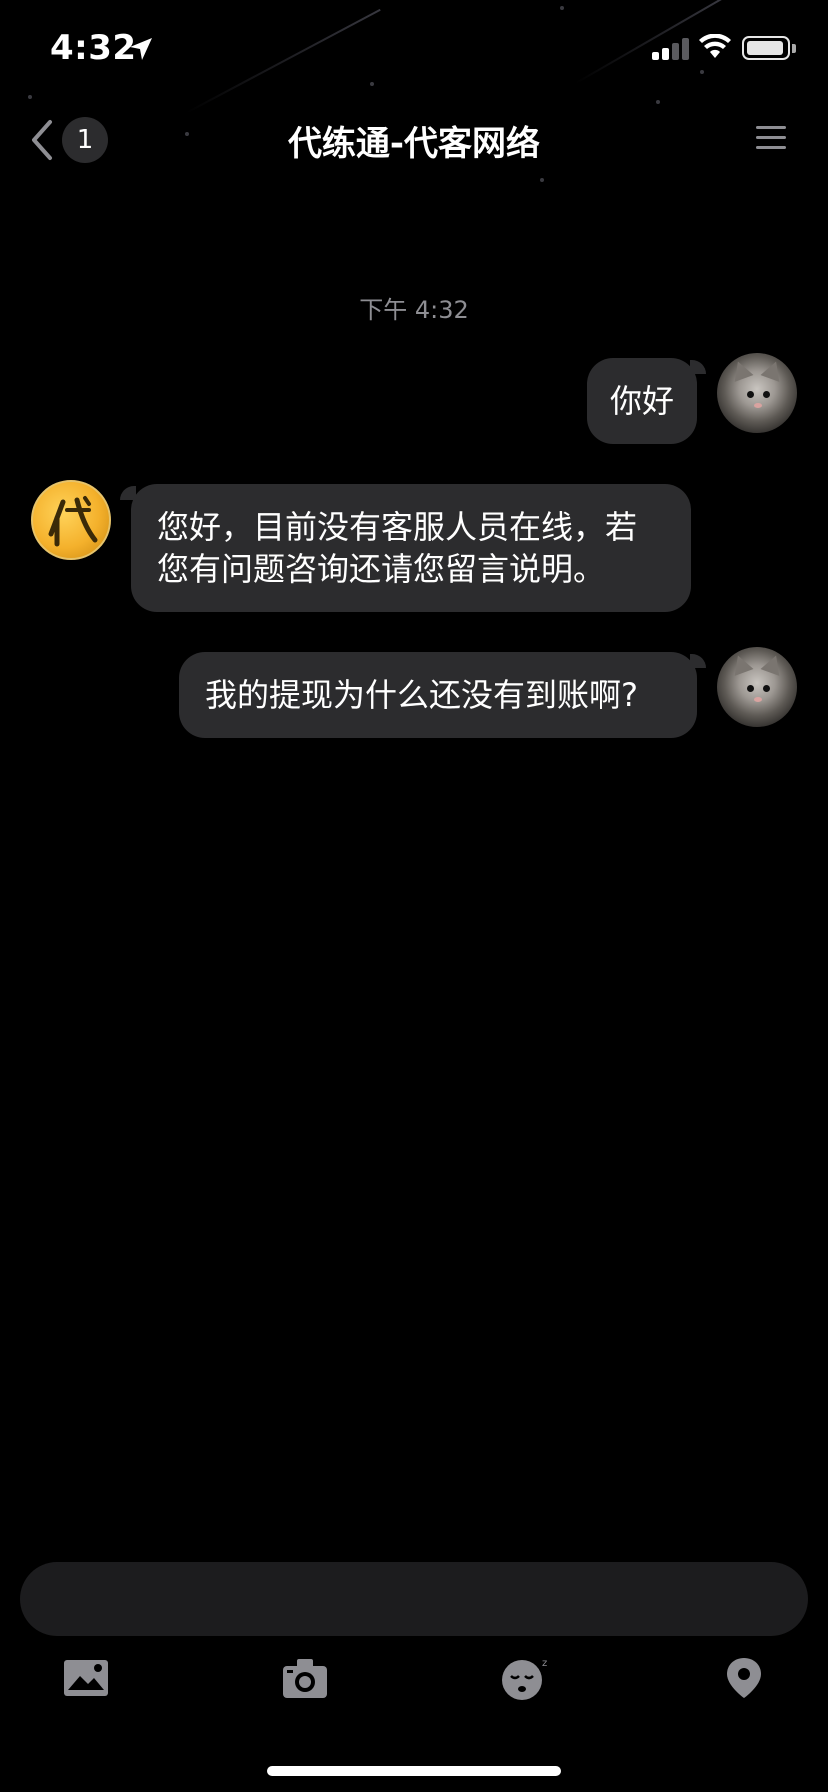 This screenshot has height=1792, width=828. I want to click on cellular-signal-icon, so click(672, 48).